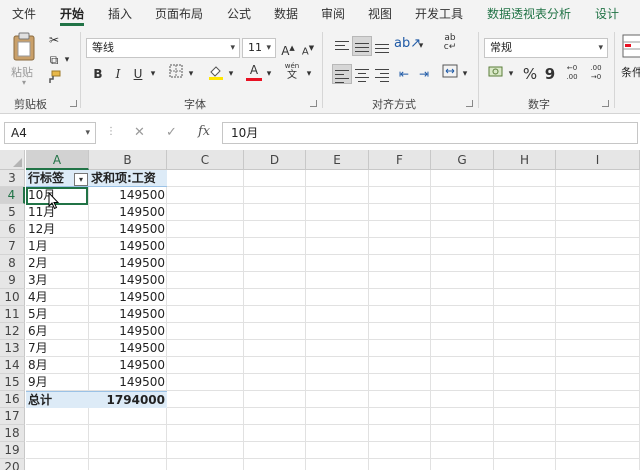 Image resolution: width=640 pixels, height=470 pixels. Describe the element at coordinates (529, 13) in the screenshot. I see `tab-pivot-analyze: 数据透视表分析` at that location.